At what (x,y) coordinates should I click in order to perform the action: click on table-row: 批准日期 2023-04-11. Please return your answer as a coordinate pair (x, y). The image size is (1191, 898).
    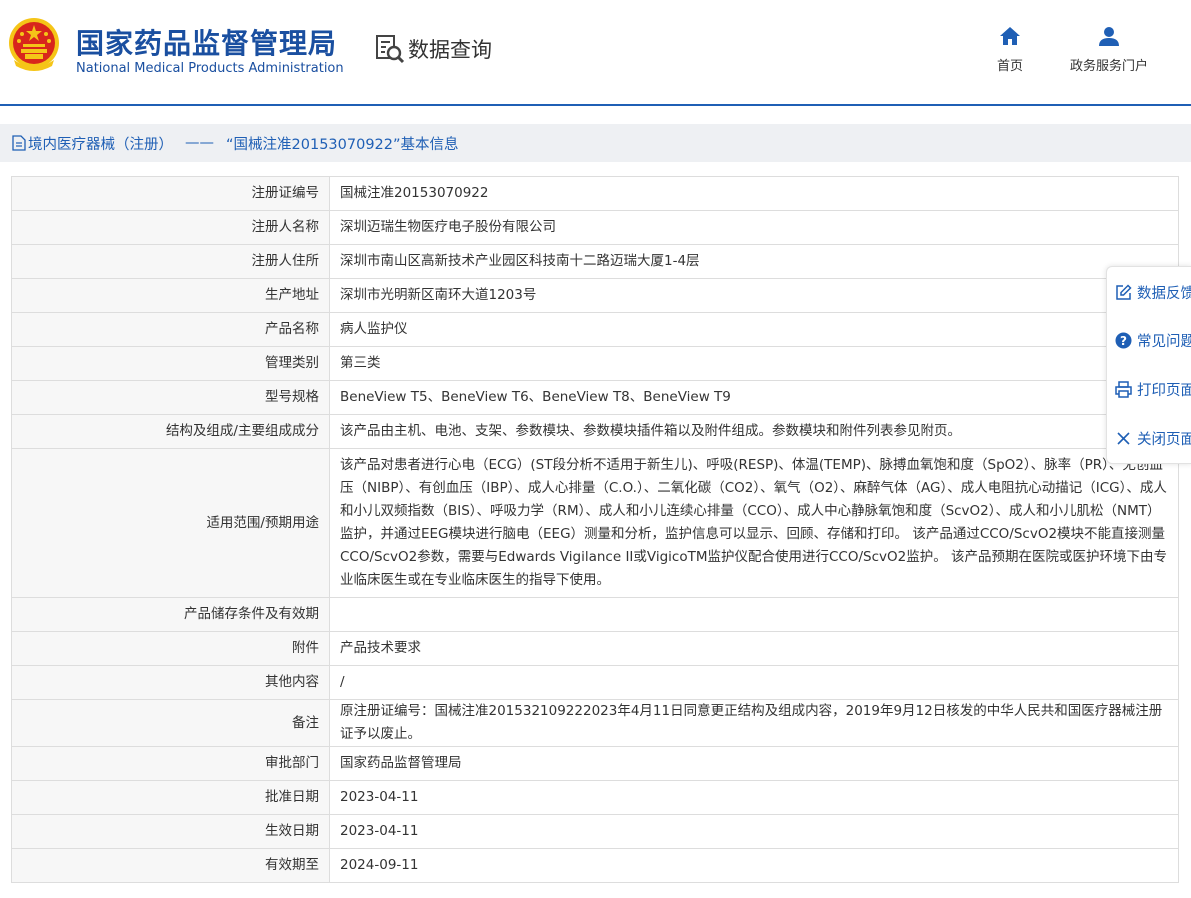
    Looking at the image, I should click on (595, 797).